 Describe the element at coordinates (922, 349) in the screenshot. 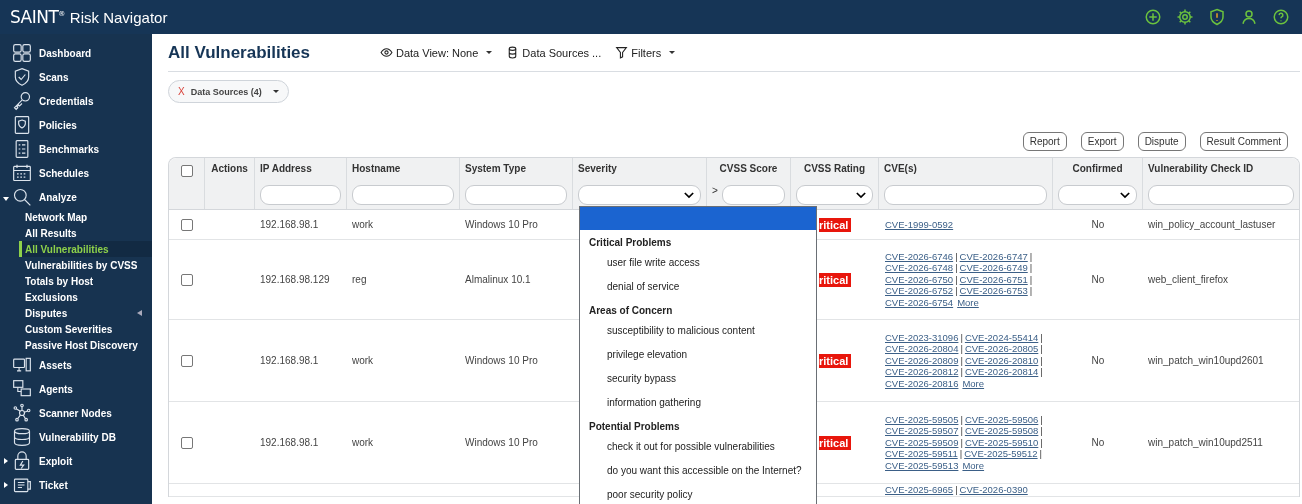

I see `cve-link: CVE-2026-20804` at that location.